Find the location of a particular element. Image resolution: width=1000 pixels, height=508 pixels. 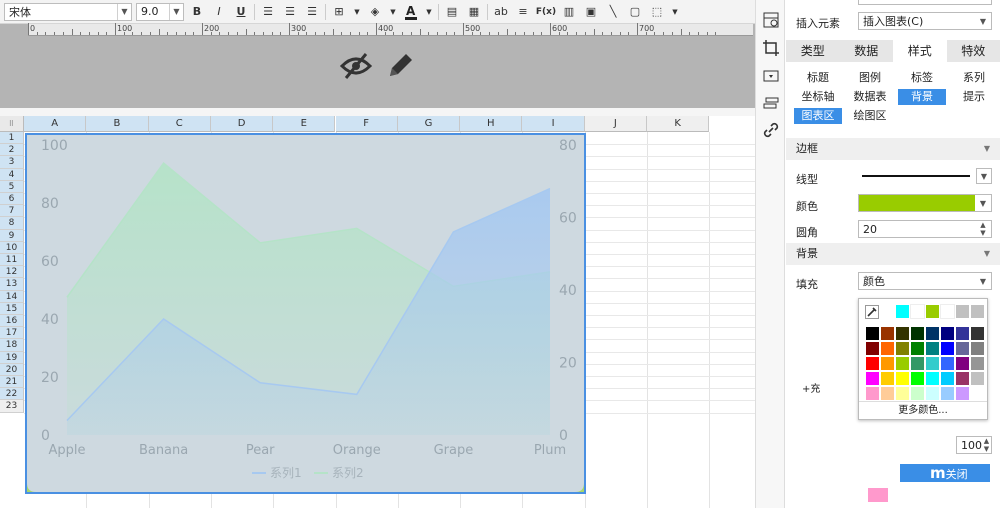

column-header: K is located at coordinates (678, 124).